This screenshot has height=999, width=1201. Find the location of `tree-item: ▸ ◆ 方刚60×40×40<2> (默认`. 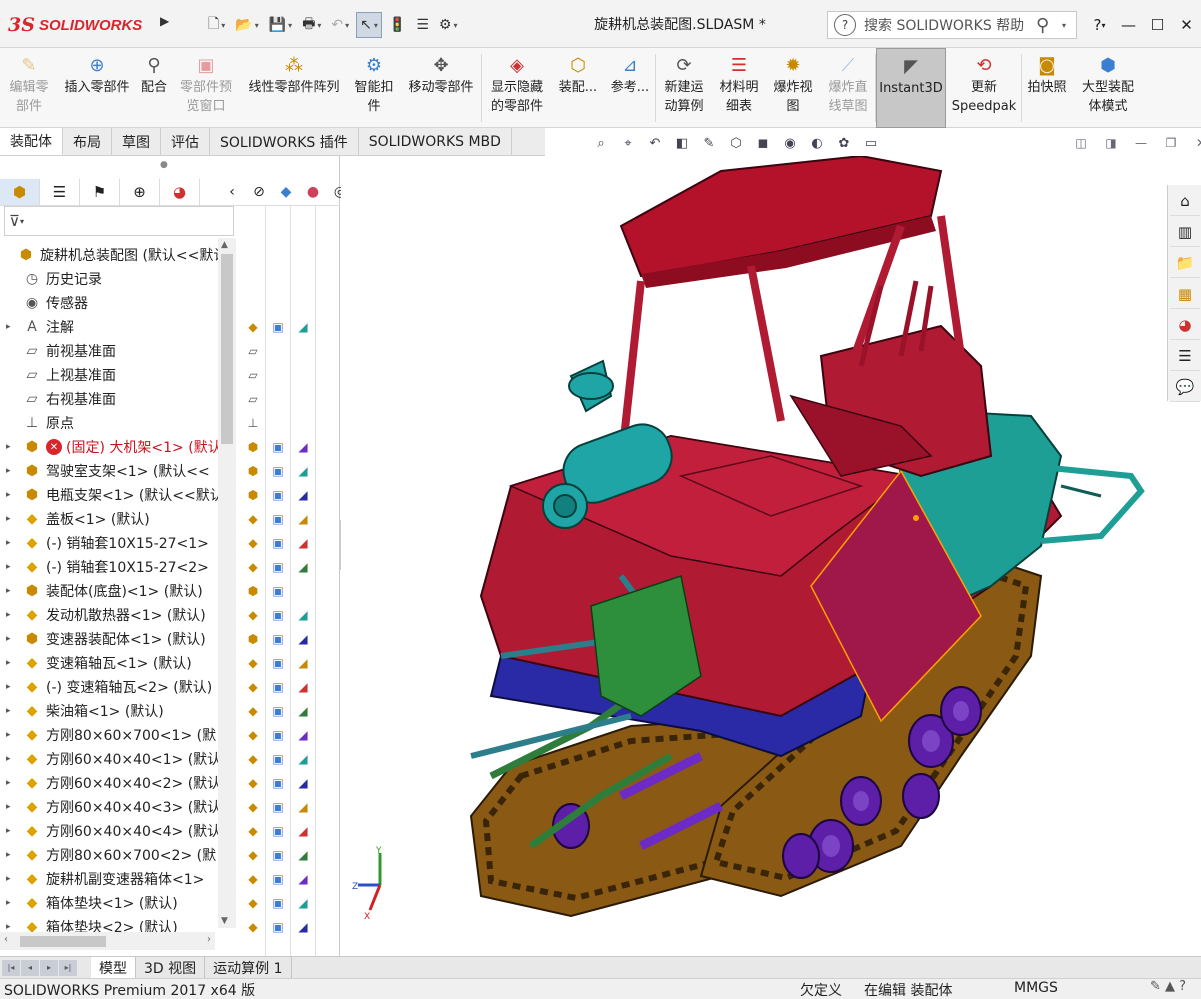

tree-item: ▸ ◆ 方刚60×40×40<2> (默认 is located at coordinates (118, 783).